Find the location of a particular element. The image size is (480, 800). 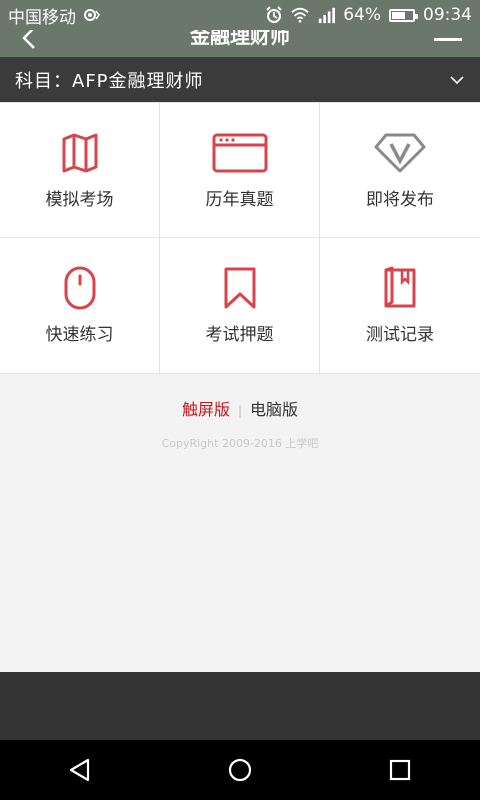

battery-percent: 64% is located at coordinates (362, 15).